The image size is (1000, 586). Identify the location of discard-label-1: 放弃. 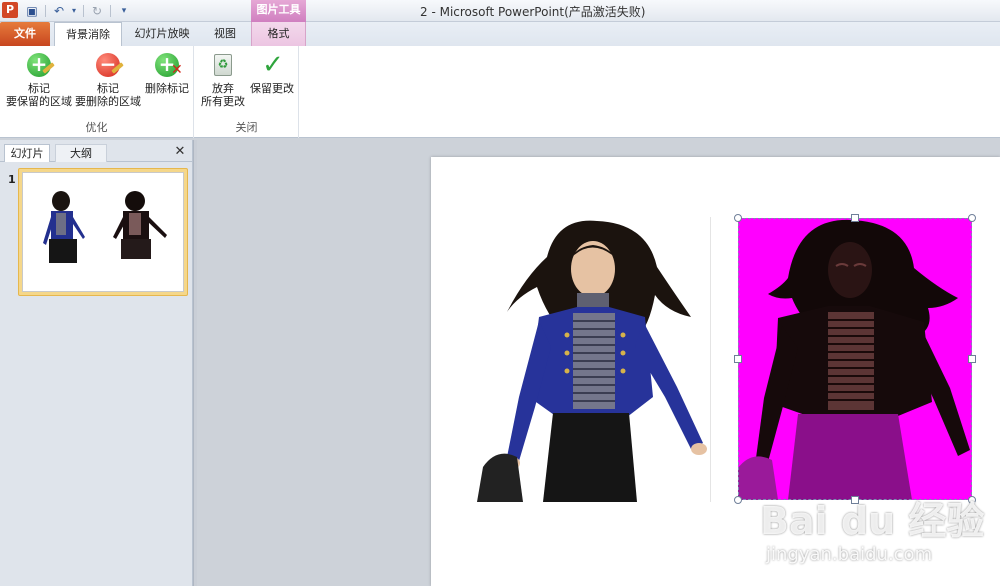
(223, 88).